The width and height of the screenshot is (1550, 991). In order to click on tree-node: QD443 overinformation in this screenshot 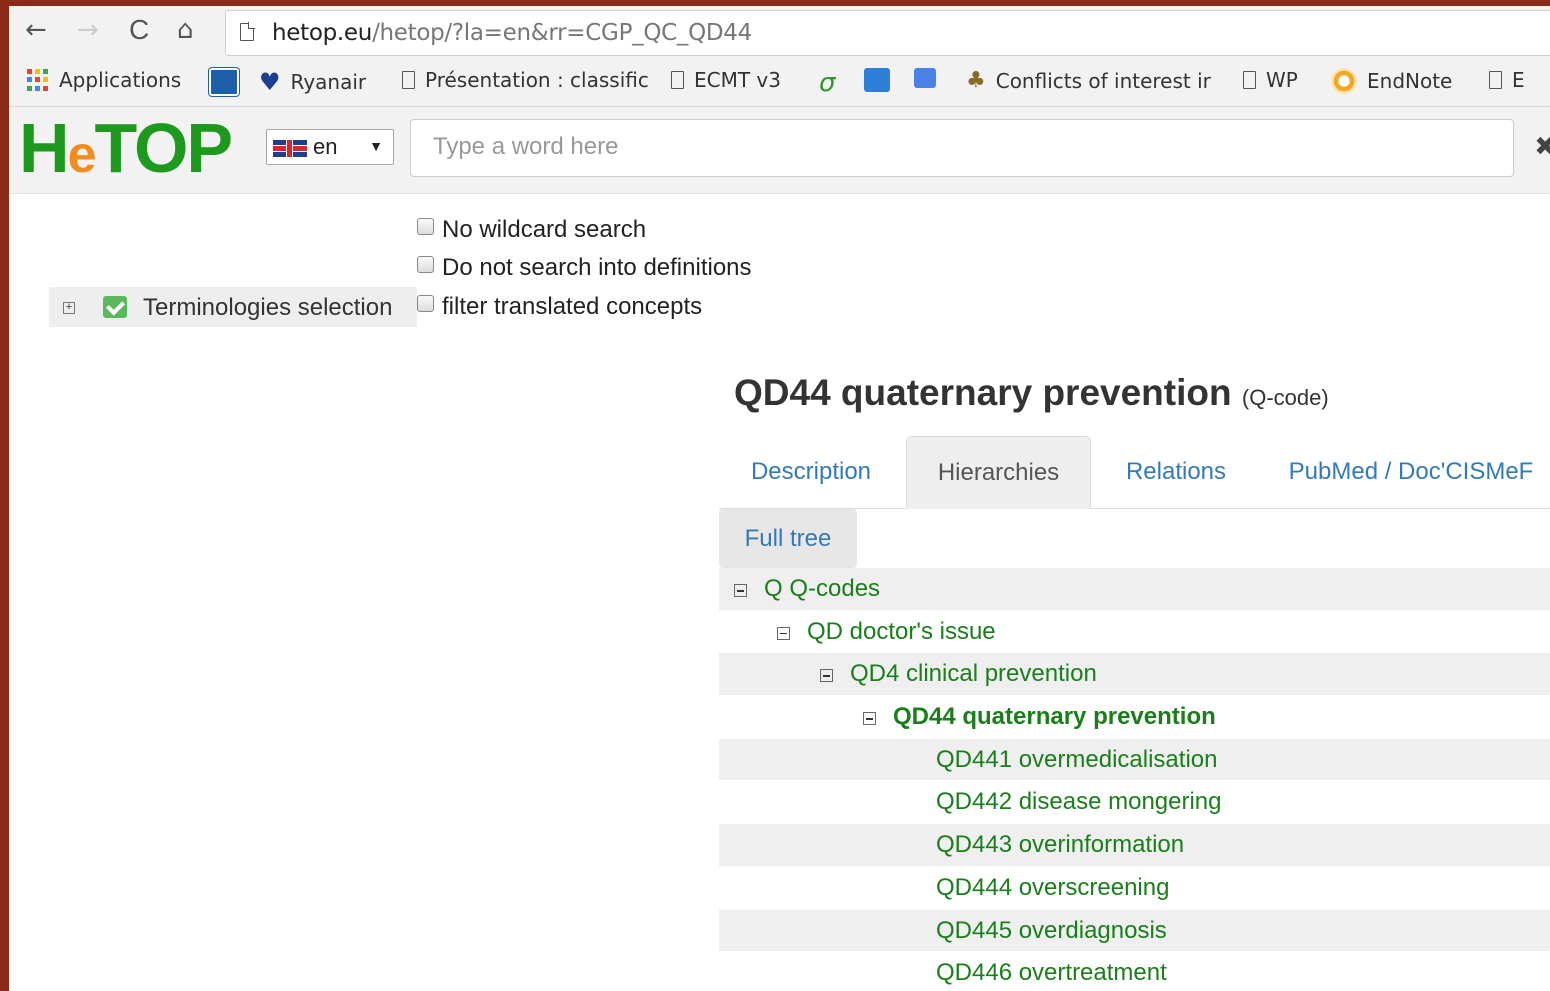, I will do `click(1060, 845)`.